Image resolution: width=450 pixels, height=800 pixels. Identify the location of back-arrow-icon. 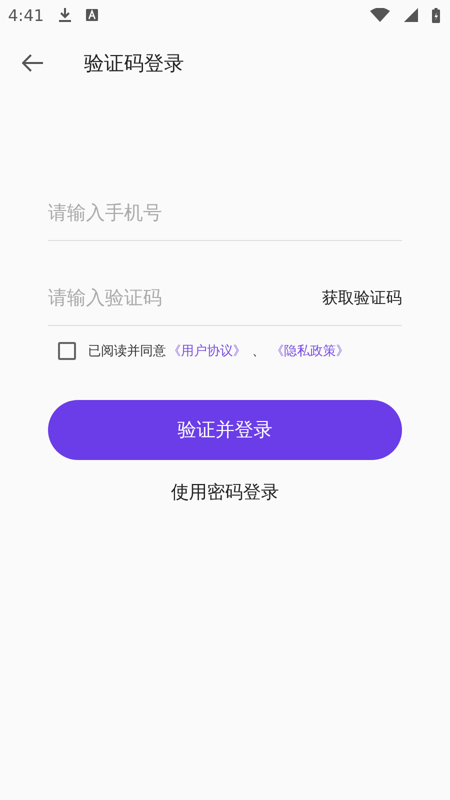
(33, 63).